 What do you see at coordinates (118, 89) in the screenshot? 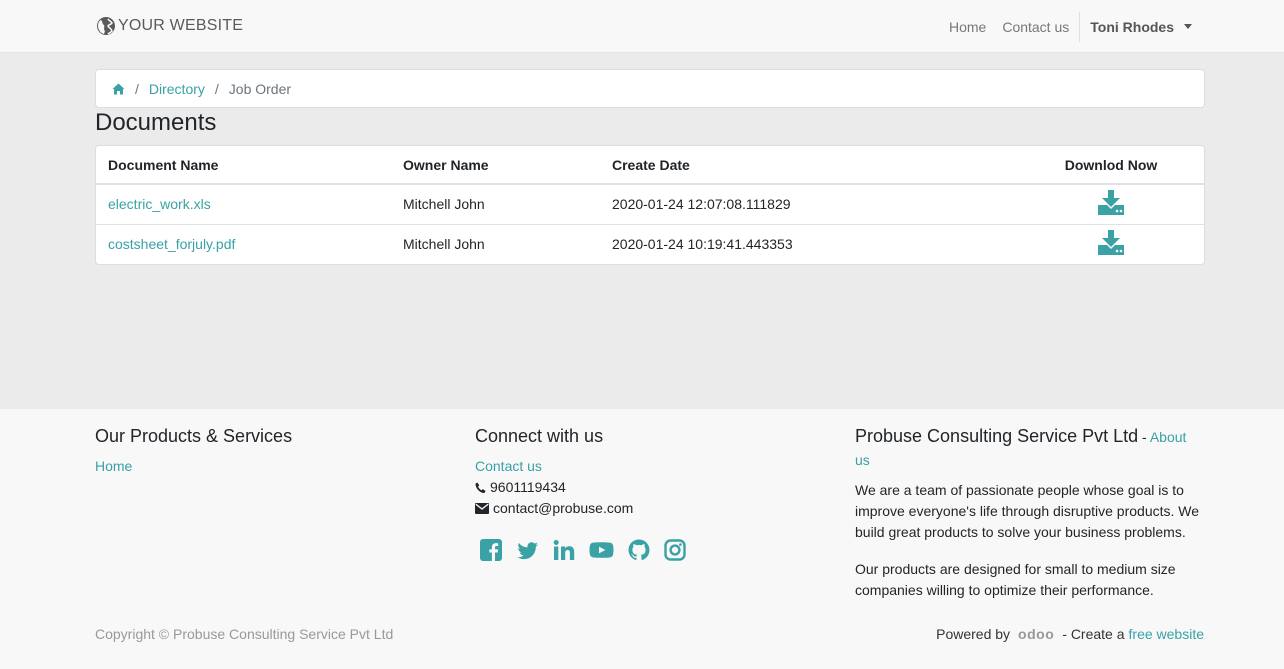
I see `home-icon` at bounding box center [118, 89].